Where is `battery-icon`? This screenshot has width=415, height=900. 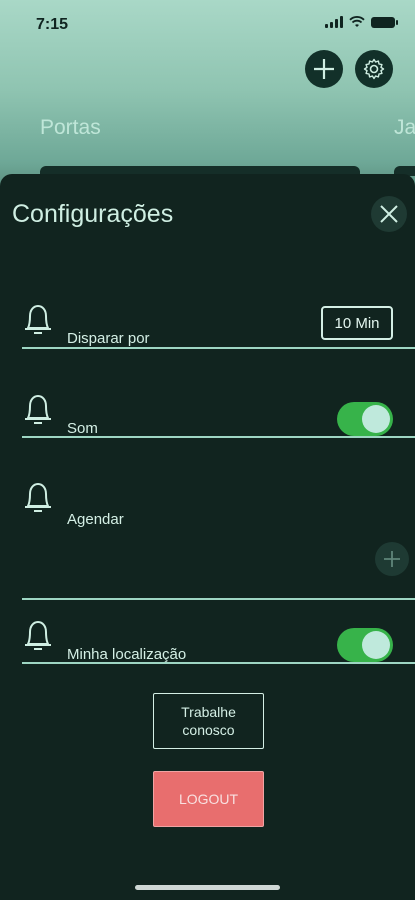
battery-icon is located at coordinates (384, 22).